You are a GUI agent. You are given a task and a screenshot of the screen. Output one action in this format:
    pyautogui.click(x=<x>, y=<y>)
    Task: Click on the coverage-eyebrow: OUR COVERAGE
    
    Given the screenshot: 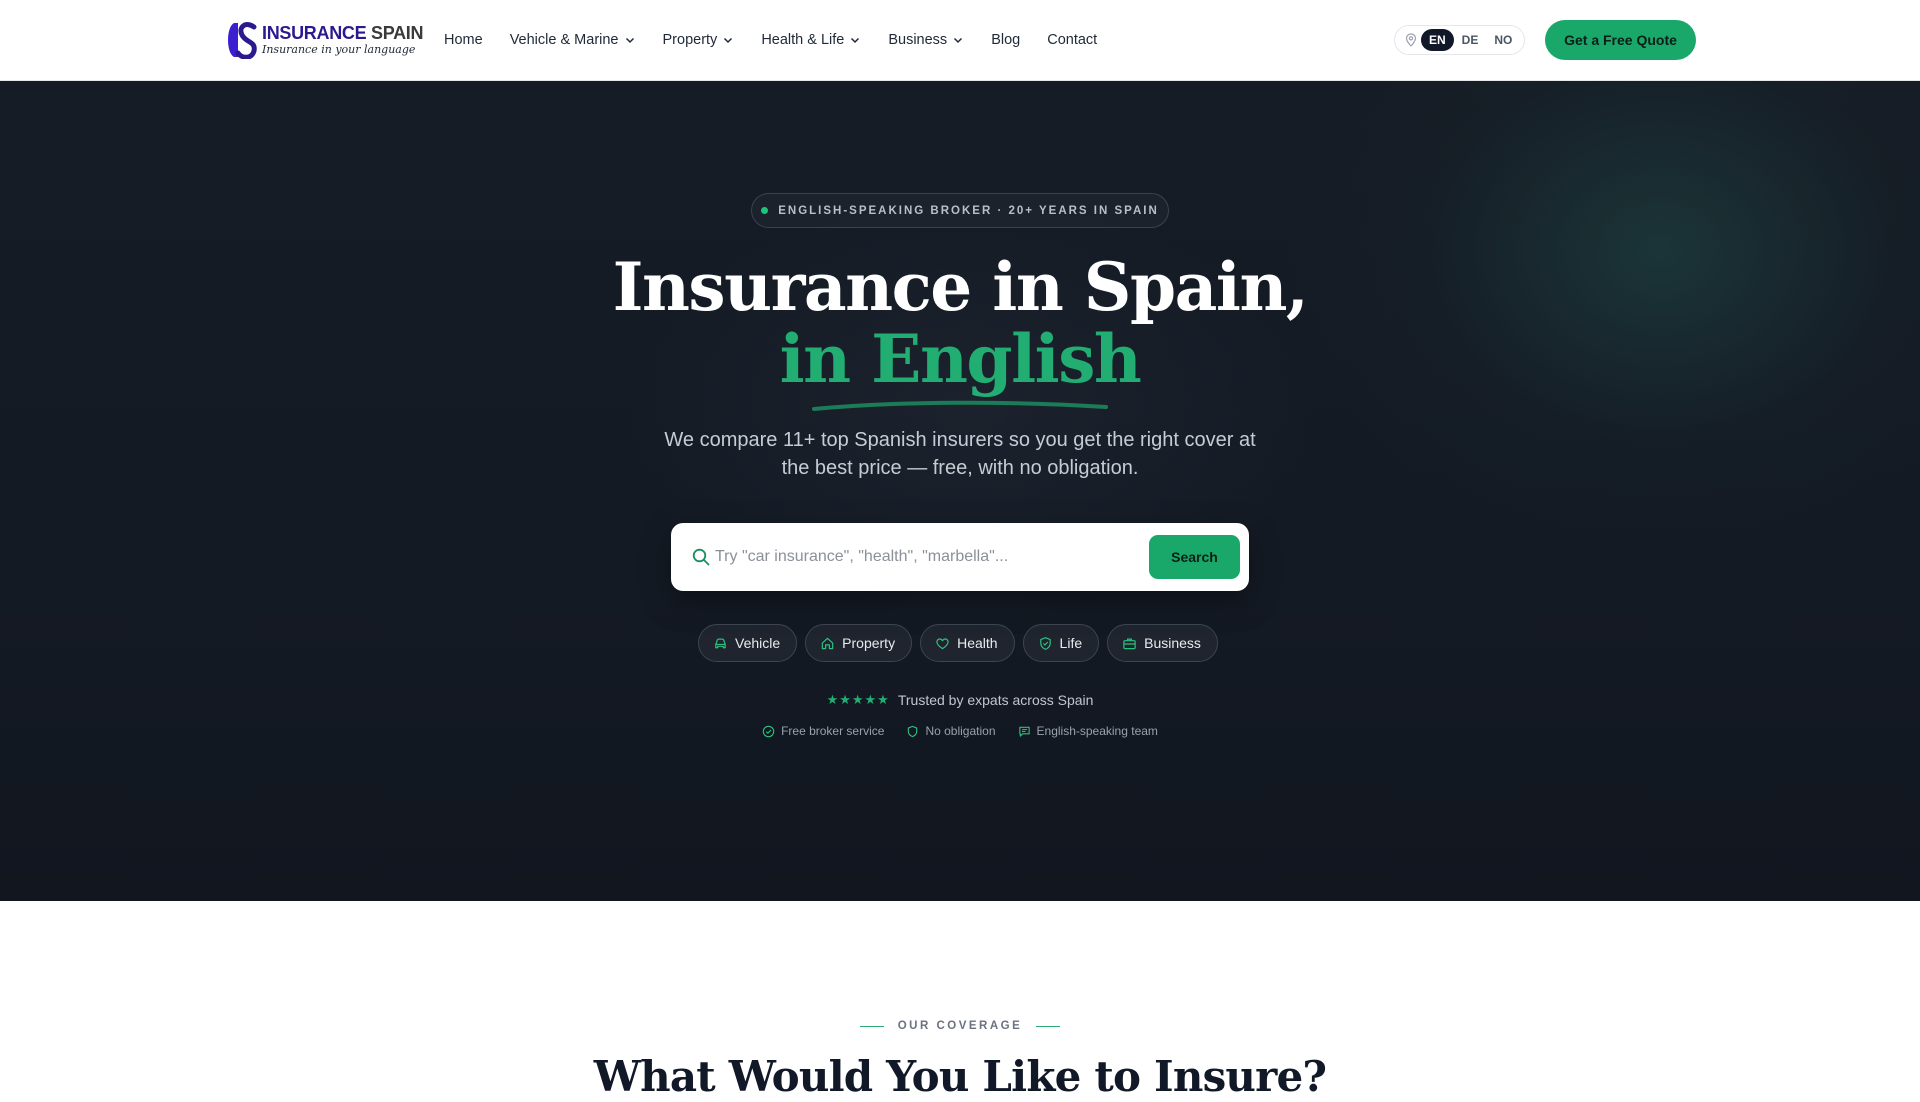 What is the action you would take?
    pyautogui.click(x=960, y=1026)
    